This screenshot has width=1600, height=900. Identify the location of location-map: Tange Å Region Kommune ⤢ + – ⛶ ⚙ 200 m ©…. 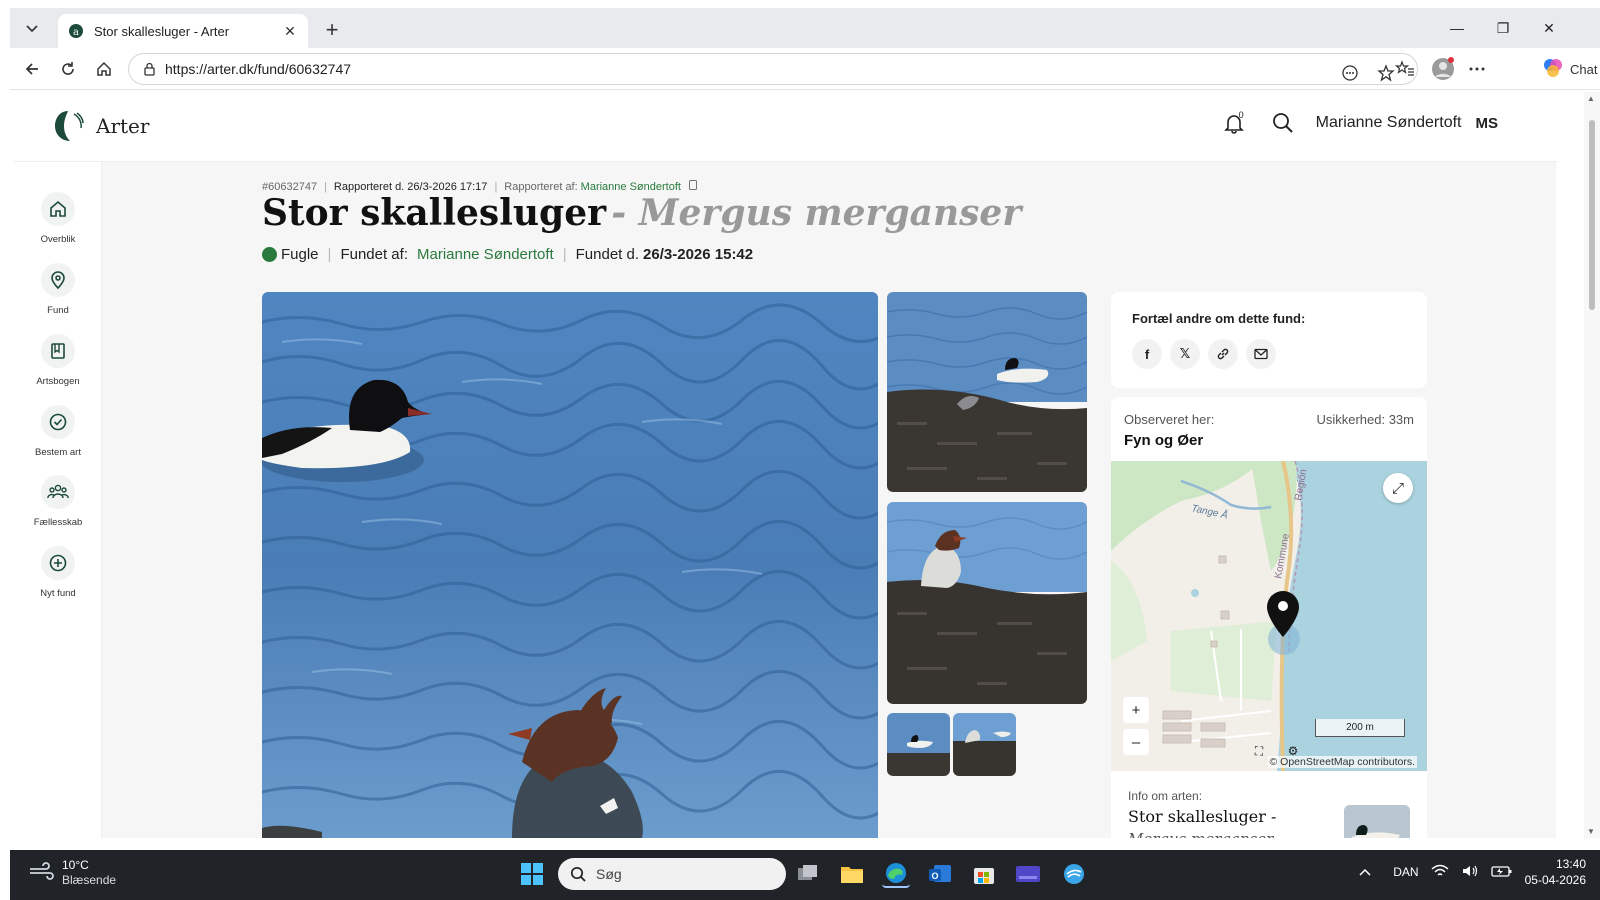
(1269, 616).